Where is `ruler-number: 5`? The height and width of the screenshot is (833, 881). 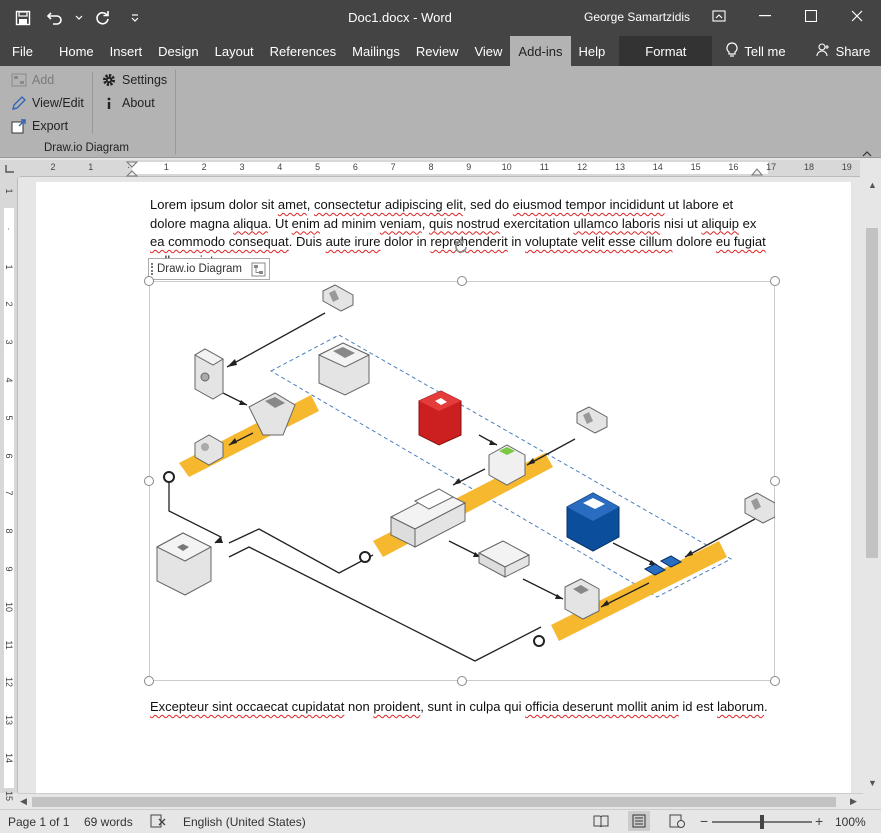
ruler-number: 5 is located at coordinates (318, 167).